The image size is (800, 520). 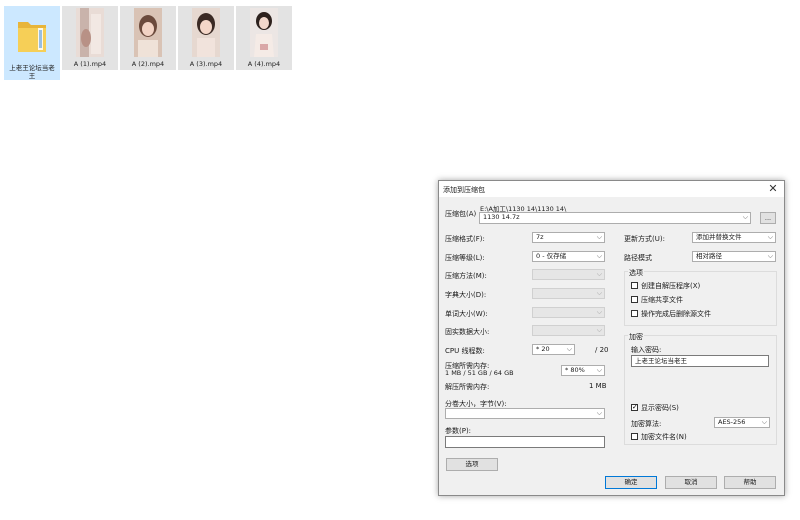 I want to click on video-tile: A (1).mp4, so click(x=90, y=38).